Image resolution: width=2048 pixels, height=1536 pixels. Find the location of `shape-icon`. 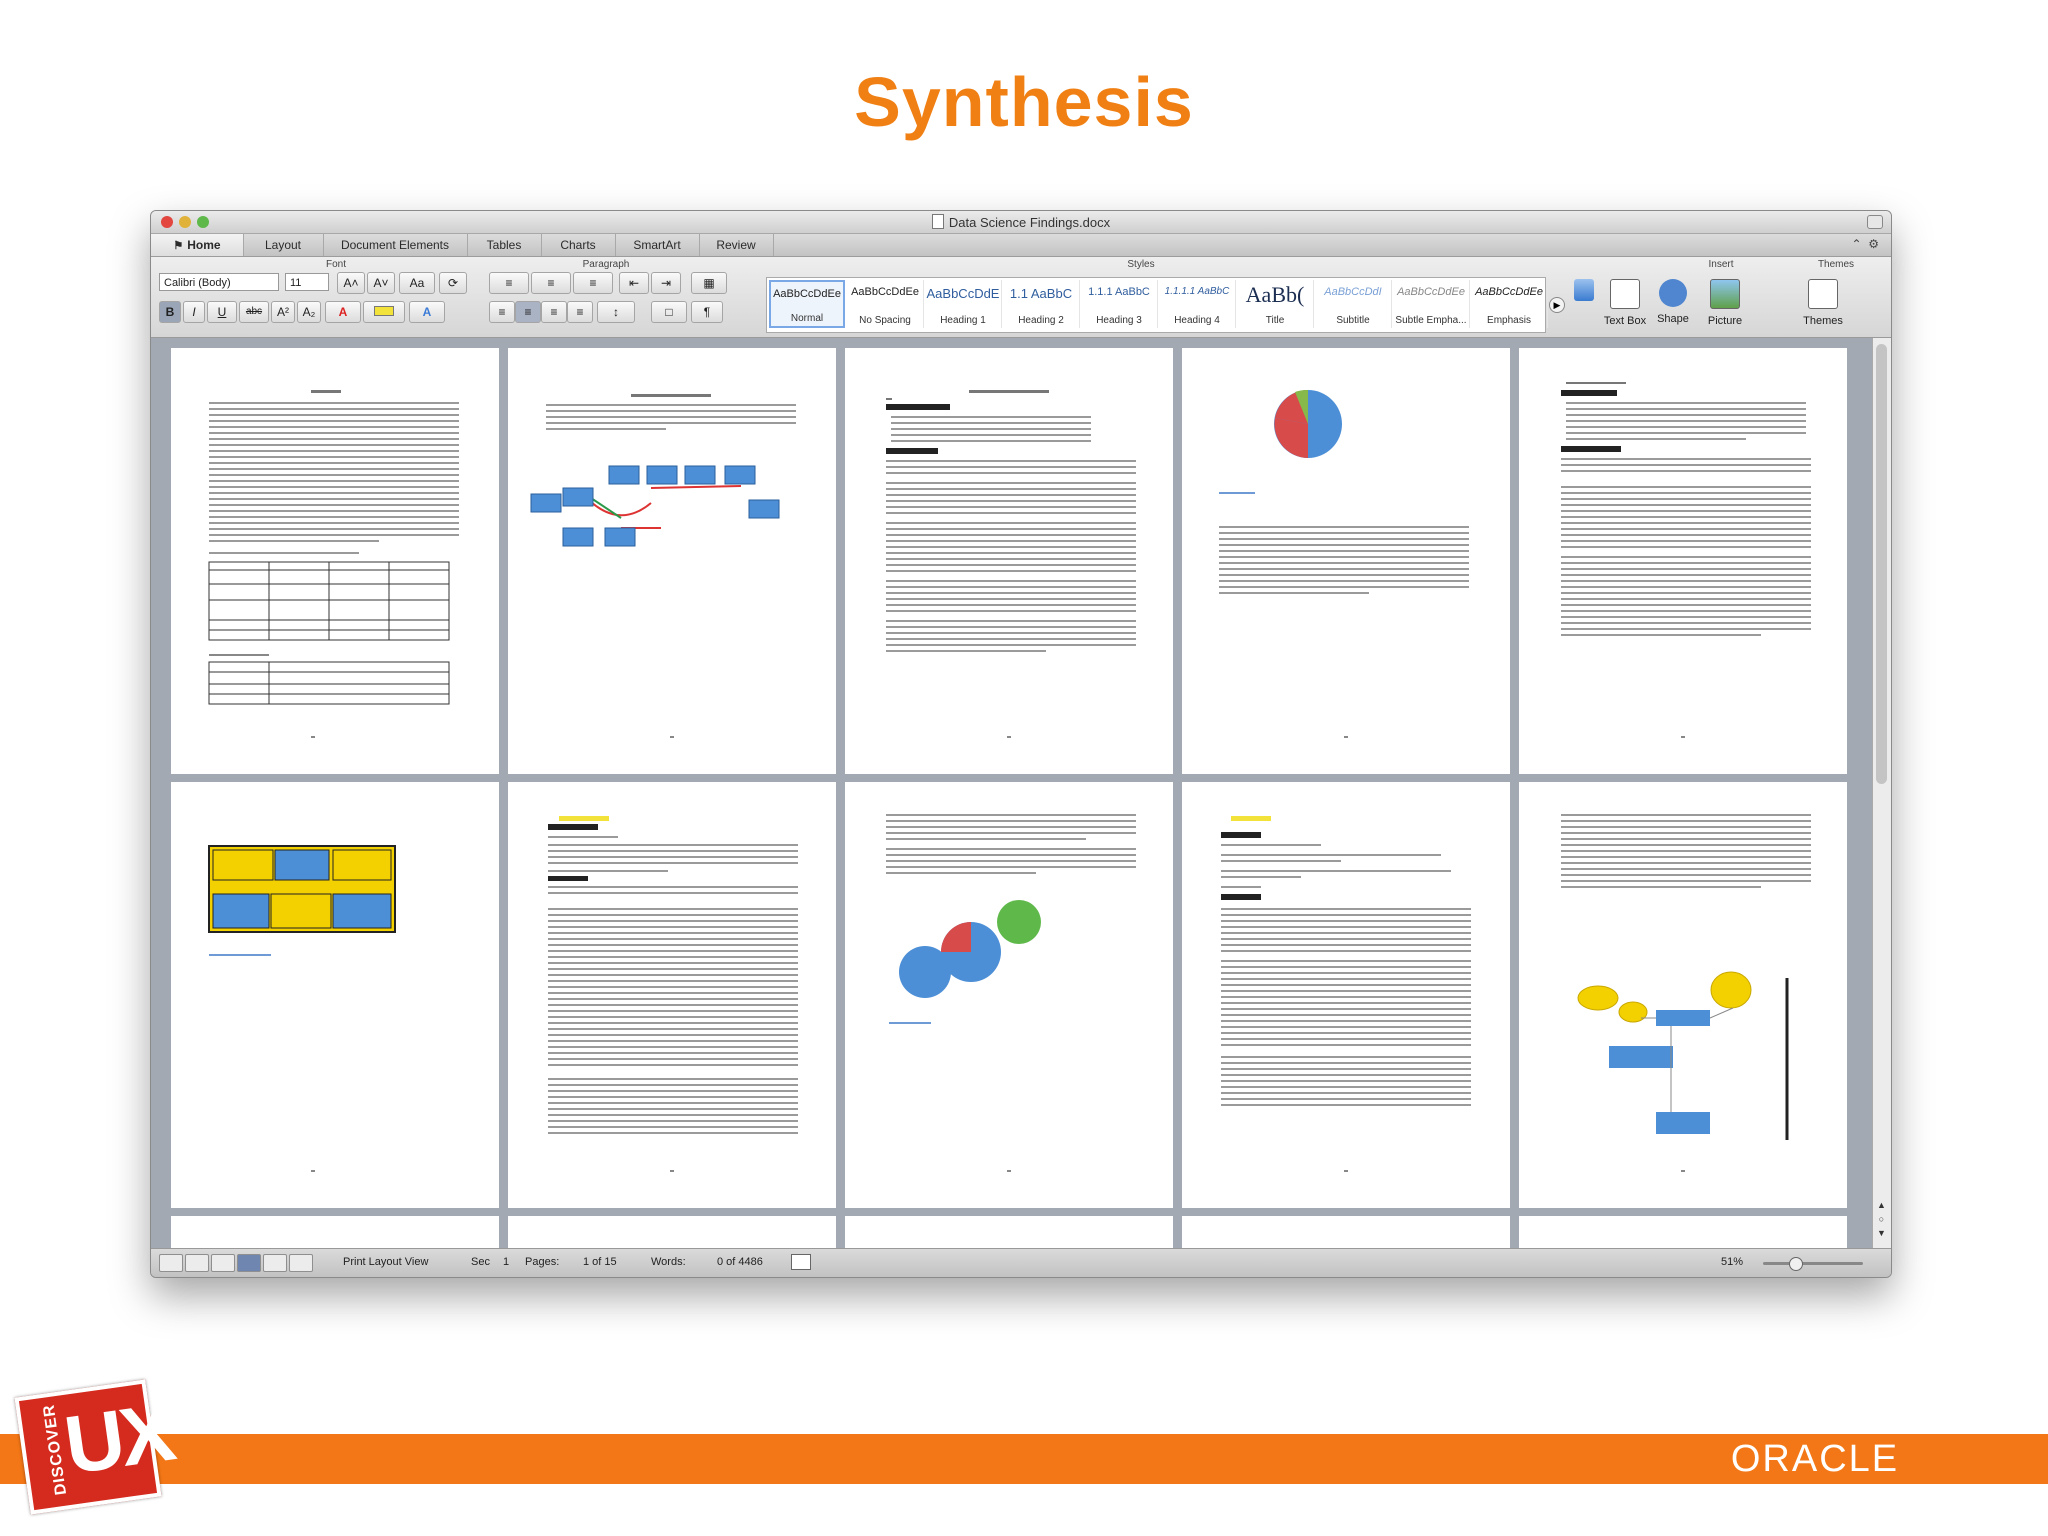

shape-icon is located at coordinates (1673, 293).